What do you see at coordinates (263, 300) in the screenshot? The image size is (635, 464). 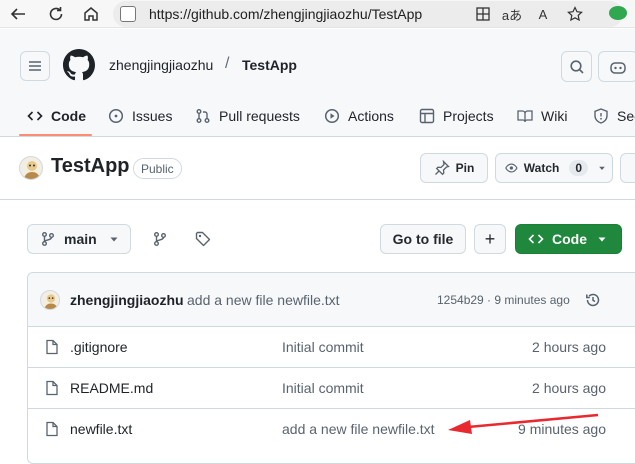 I see `commit-message: add a new file newfile.txt` at bounding box center [263, 300].